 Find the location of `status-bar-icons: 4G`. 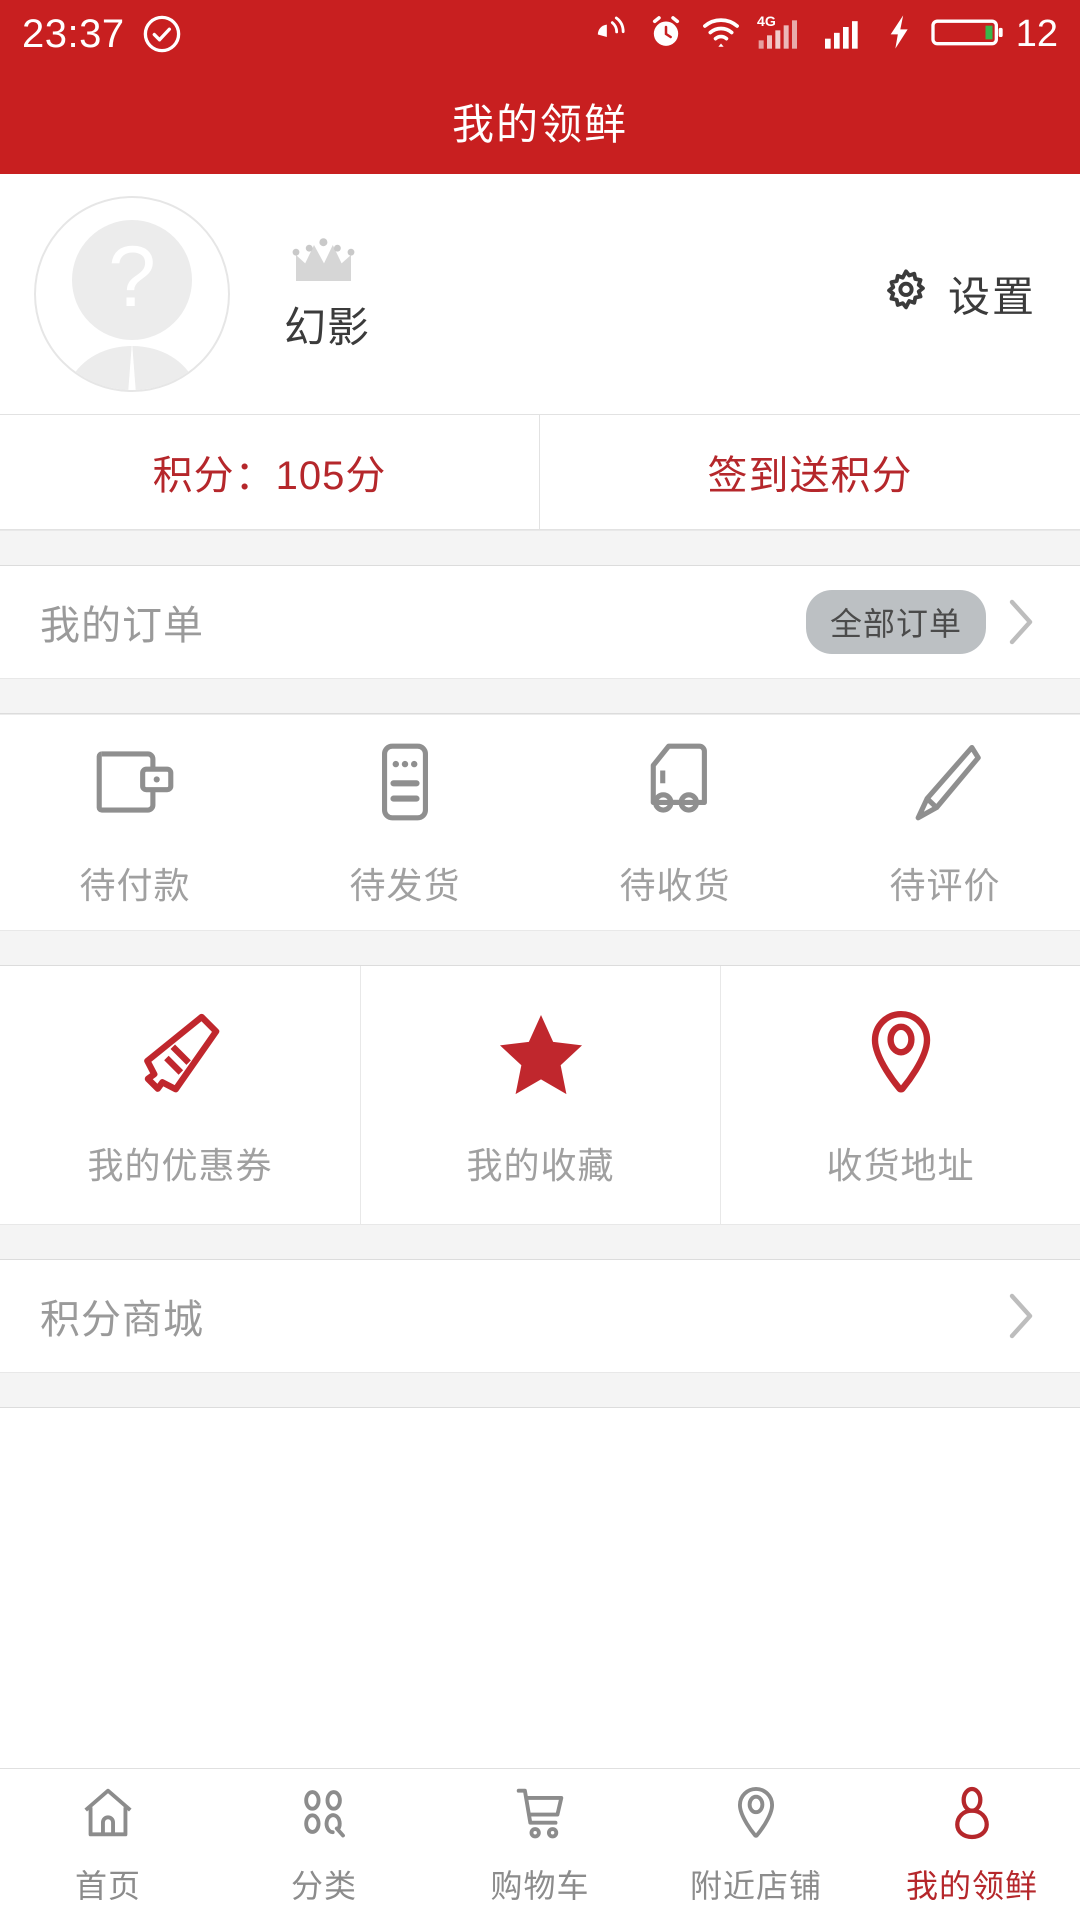

status-bar-icons: 4G is located at coordinates (799, 34).